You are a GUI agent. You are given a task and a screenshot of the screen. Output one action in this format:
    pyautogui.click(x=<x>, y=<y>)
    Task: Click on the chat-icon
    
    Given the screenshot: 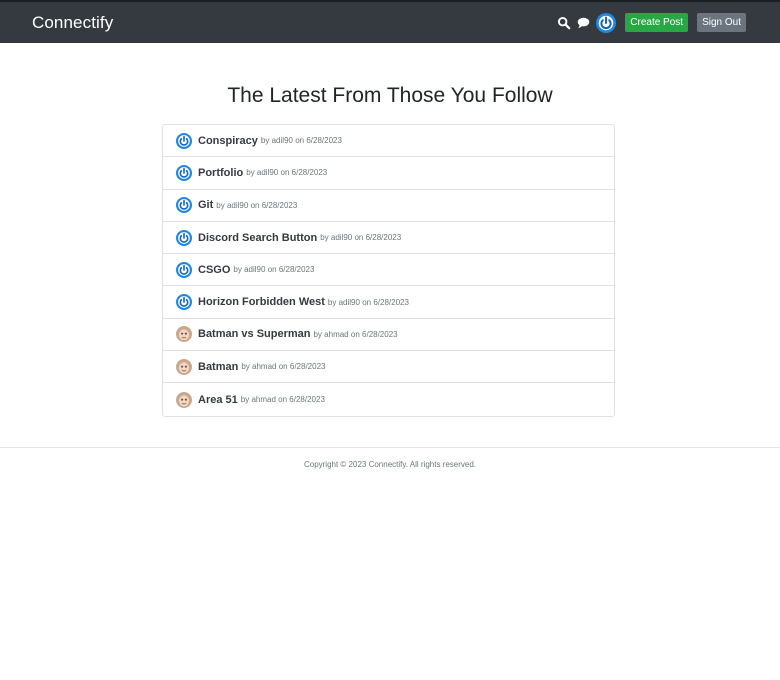 What is the action you would take?
    pyautogui.click(x=586, y=23)
    